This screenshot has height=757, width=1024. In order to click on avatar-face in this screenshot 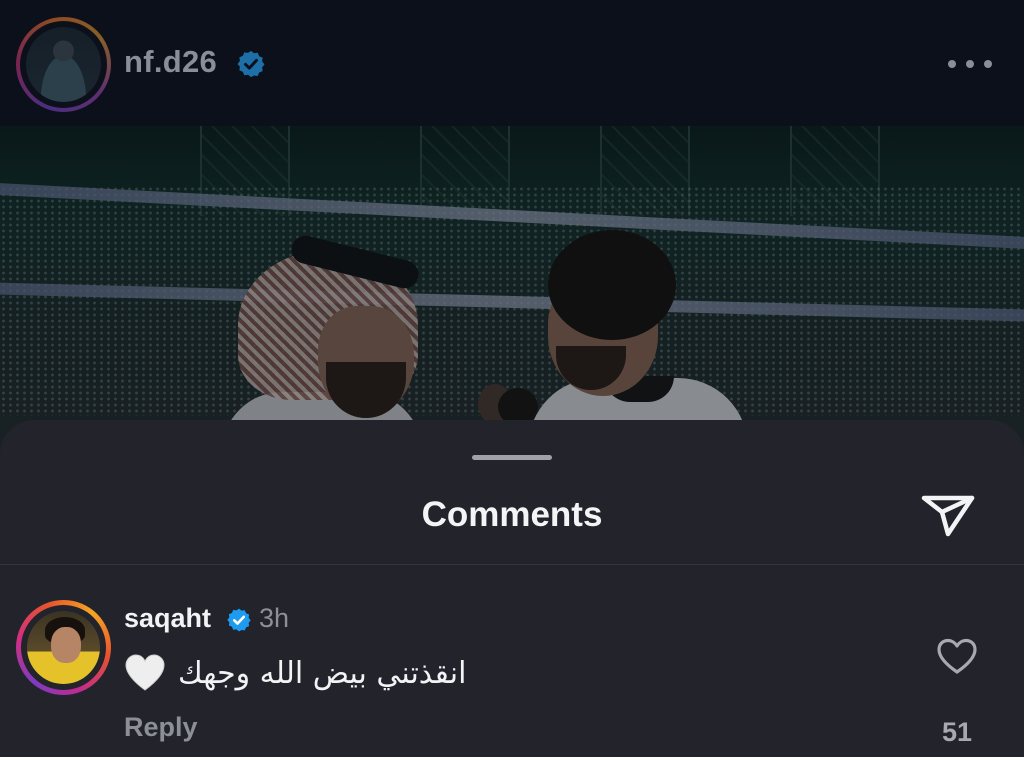, I will do `click(66, 645)`.